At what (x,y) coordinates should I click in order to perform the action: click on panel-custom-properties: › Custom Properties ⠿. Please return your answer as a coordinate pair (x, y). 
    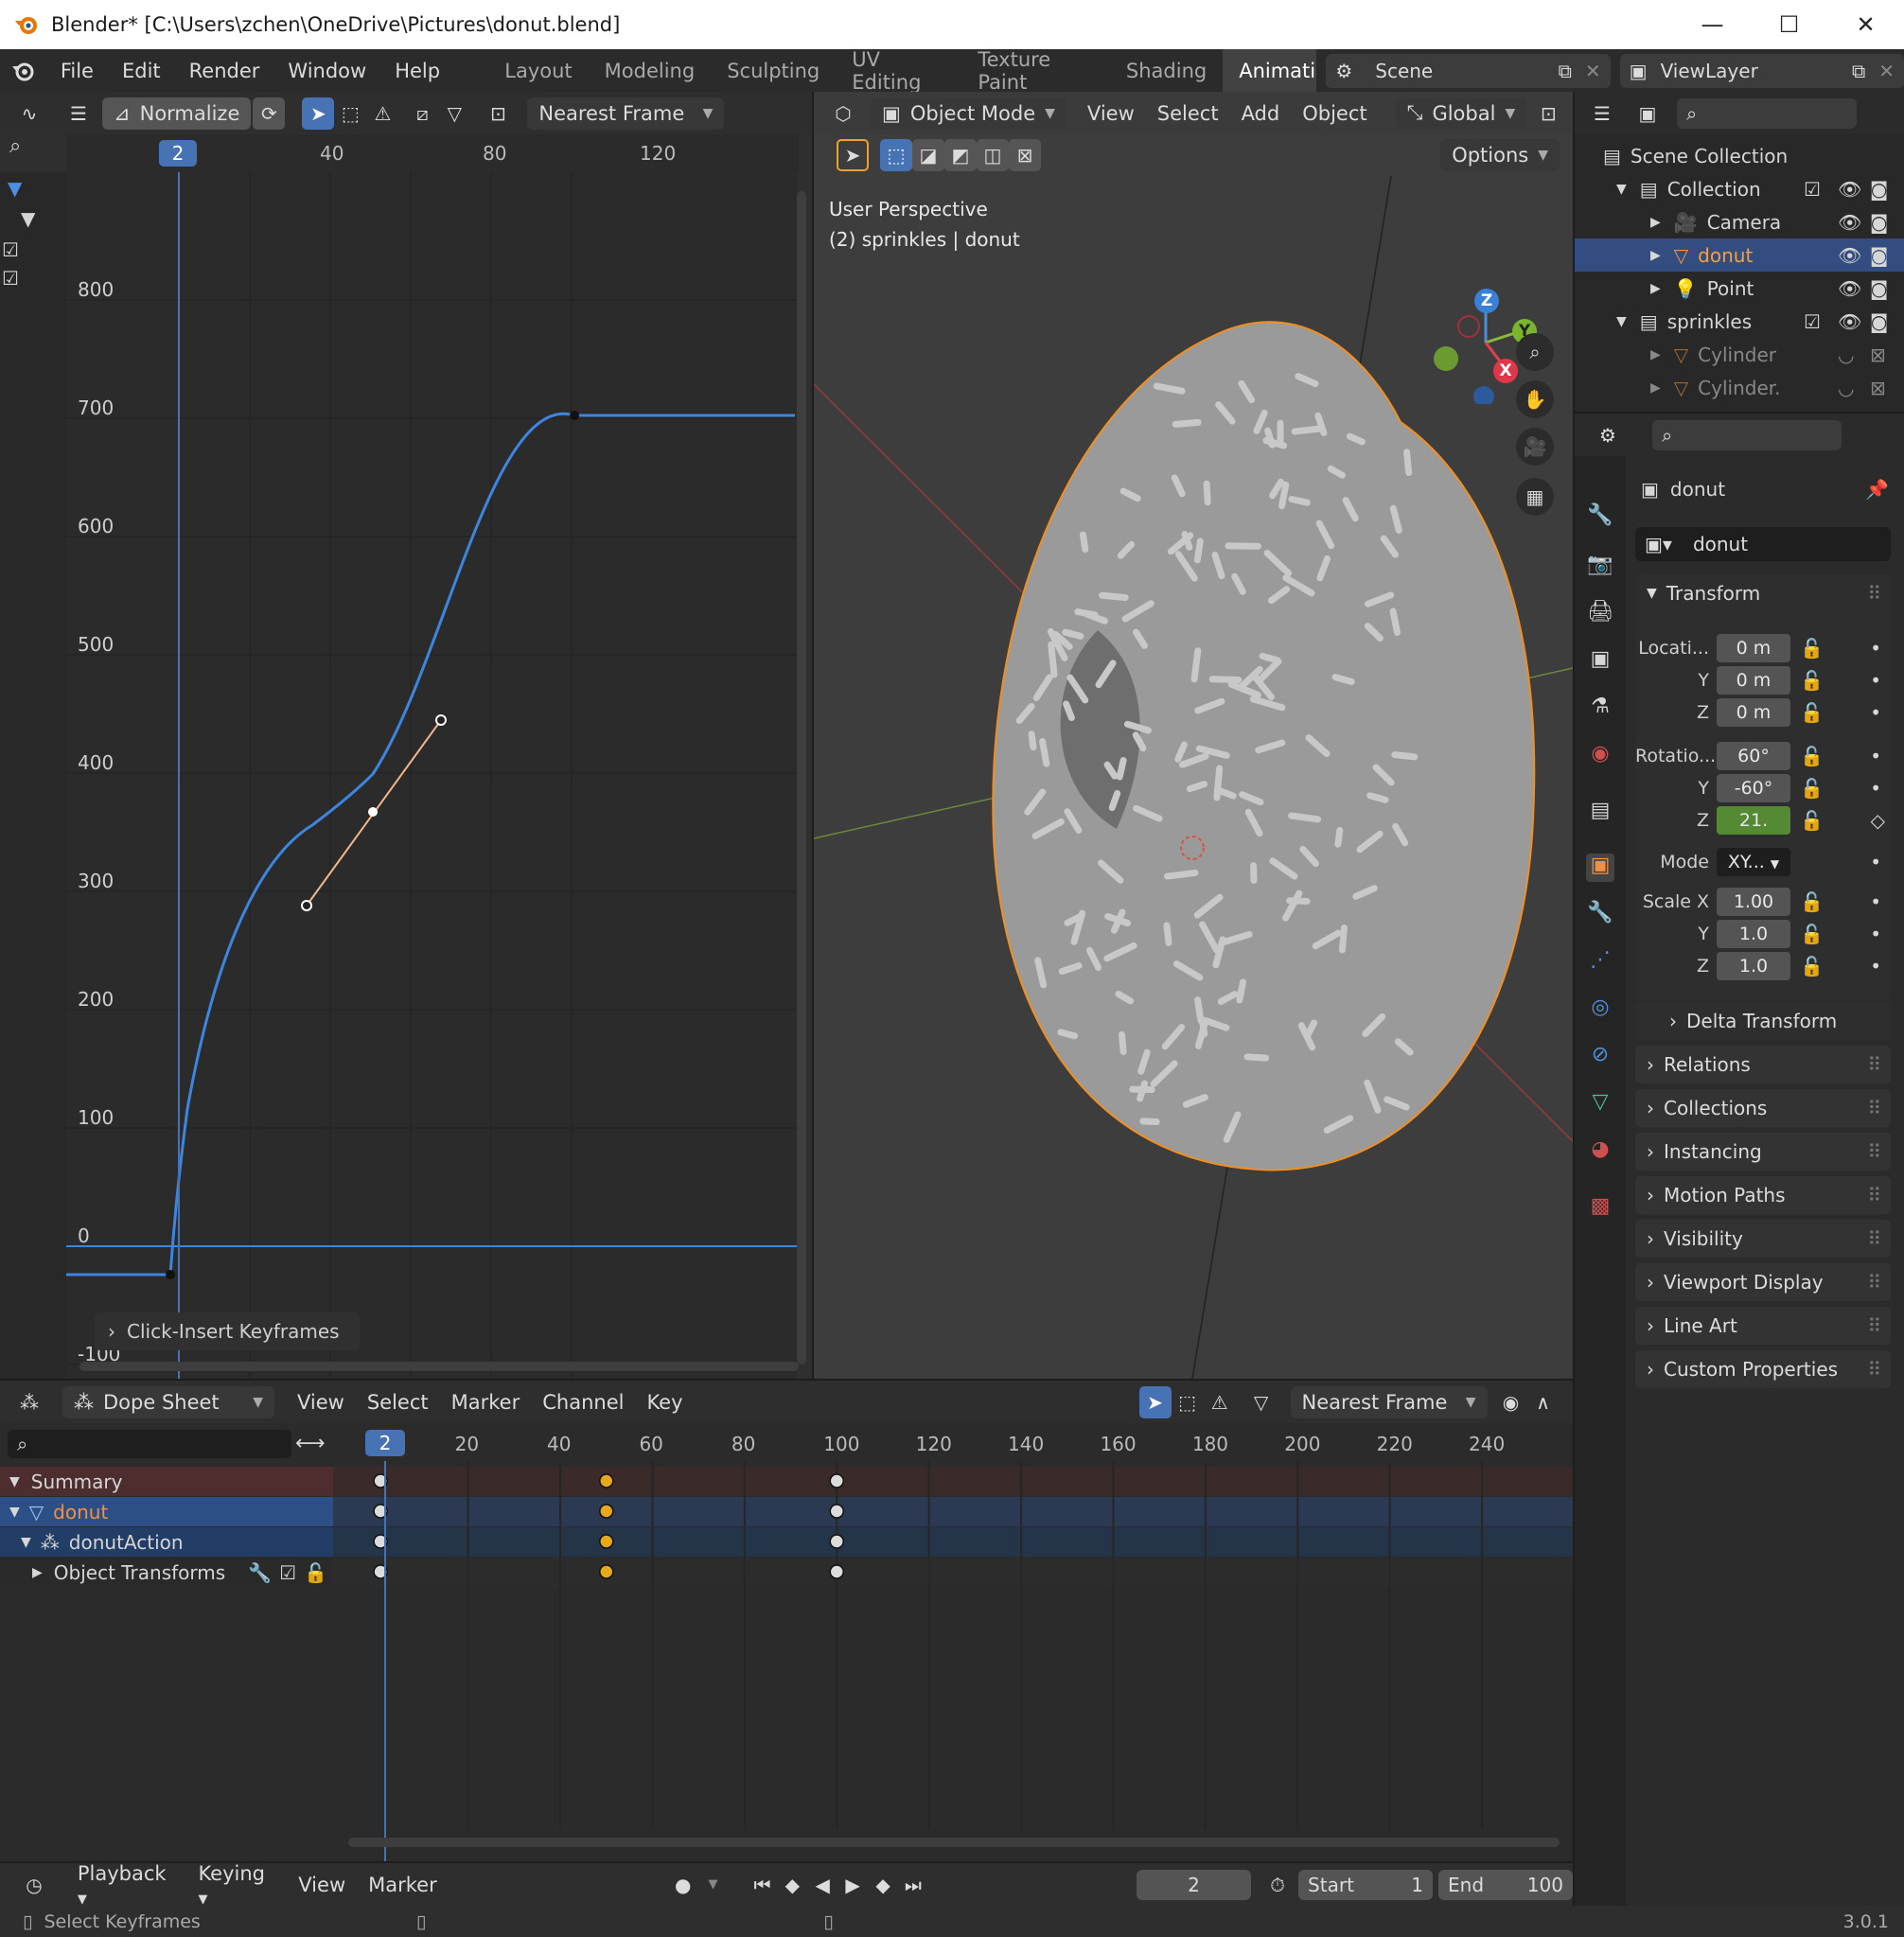
    Looking at the image, I should click on (1763, 1369).